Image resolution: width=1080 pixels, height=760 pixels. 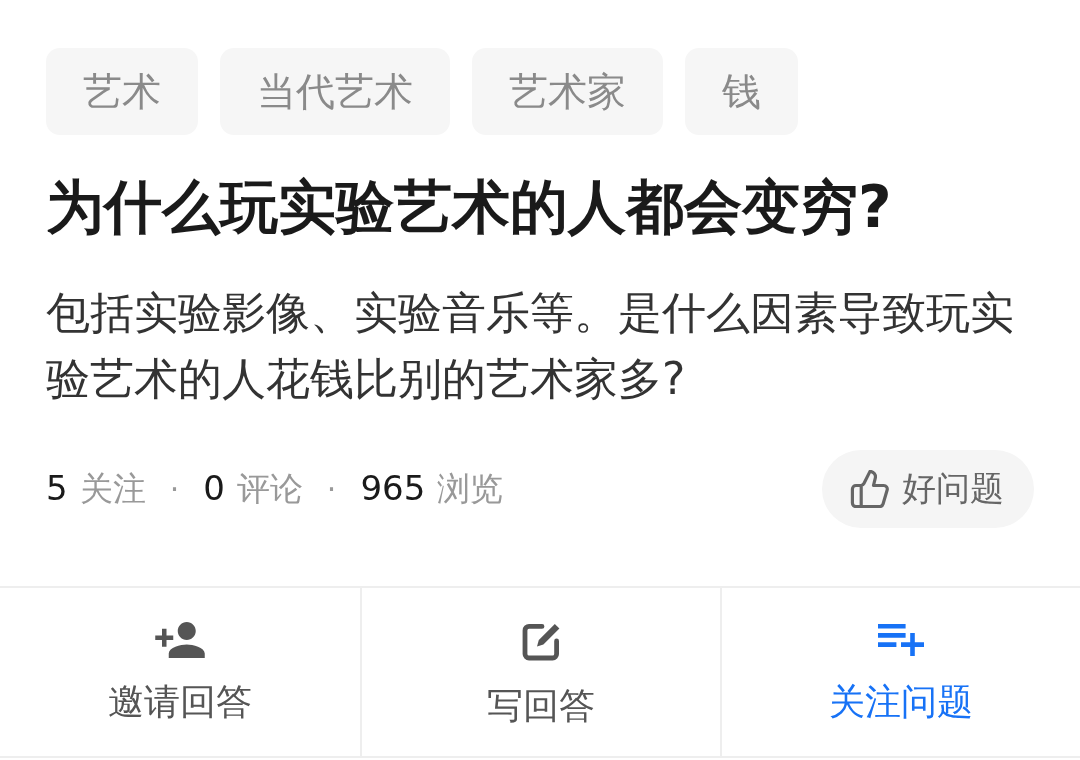 I want to click on thumbs-up-icon, so click(x=870, y=489).